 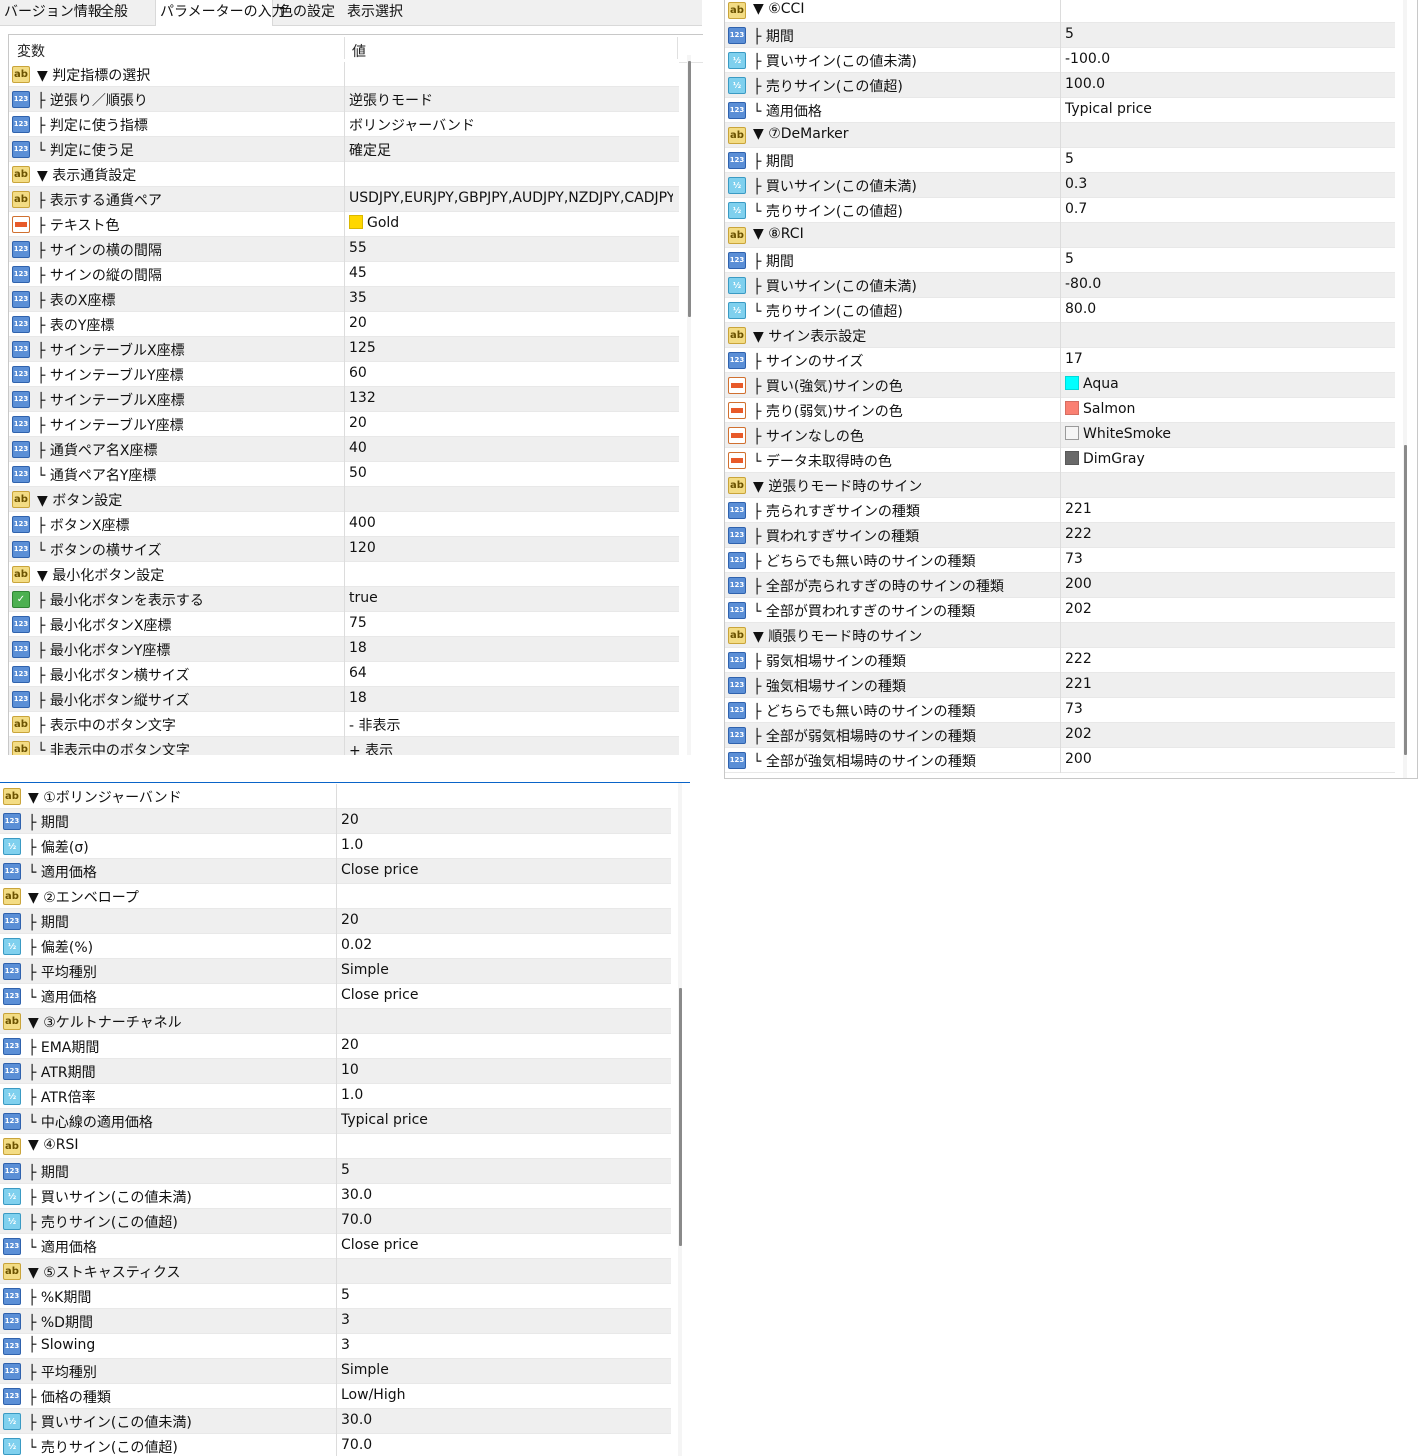 What do you see at coordinates (1078, 534) in the screenshot?
I see `parameter-value: 222` at bounding box center [1078, 534].